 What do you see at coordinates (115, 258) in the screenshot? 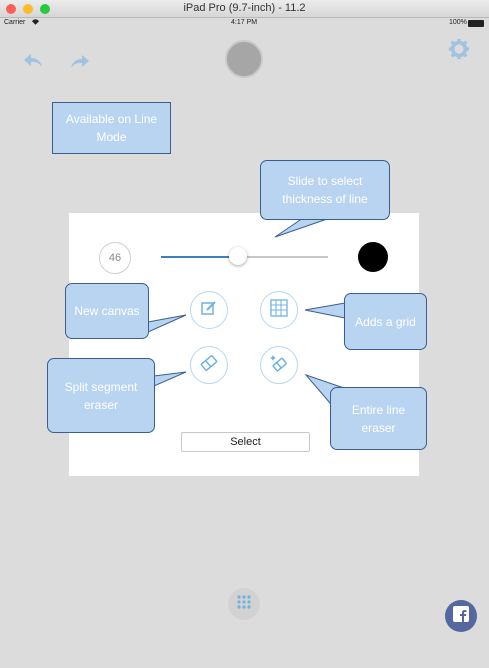
I see `thickness-value: 46` at bounding box center [115, 258].